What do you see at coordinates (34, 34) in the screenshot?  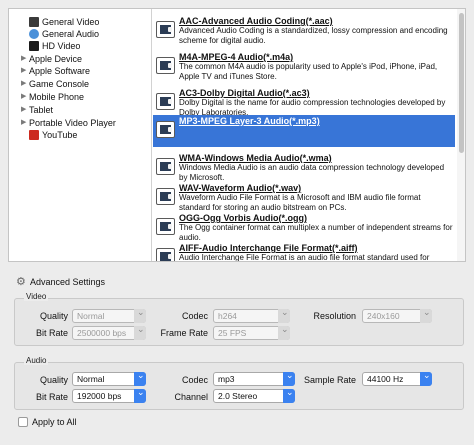 I see `general-audio-icon` at bounding box center [34, 34].